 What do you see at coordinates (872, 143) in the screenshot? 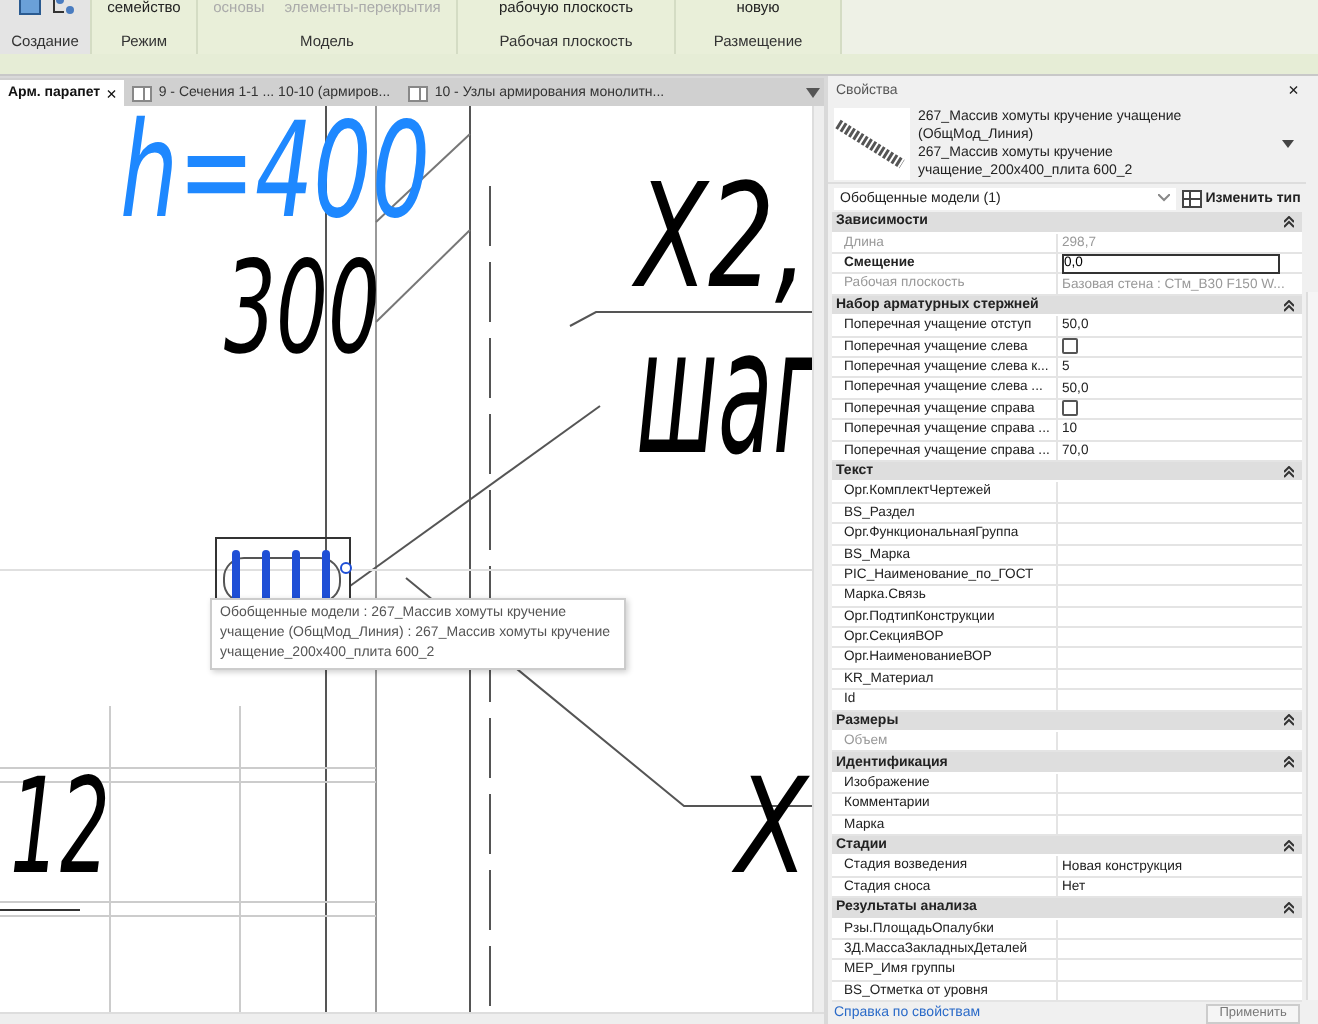
I see `rebar-preview-icon` at bounding box center [872, 143].